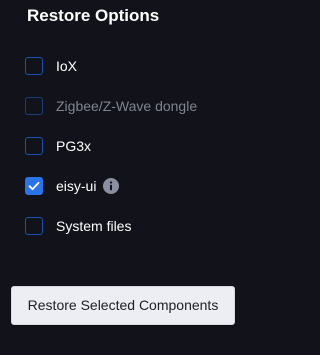 Image resolution: width=320 pixels, height=355 pixels. Describe the element at coordinates (51, 65) in the screenshot. I see `option-iox: IoX` at that location.